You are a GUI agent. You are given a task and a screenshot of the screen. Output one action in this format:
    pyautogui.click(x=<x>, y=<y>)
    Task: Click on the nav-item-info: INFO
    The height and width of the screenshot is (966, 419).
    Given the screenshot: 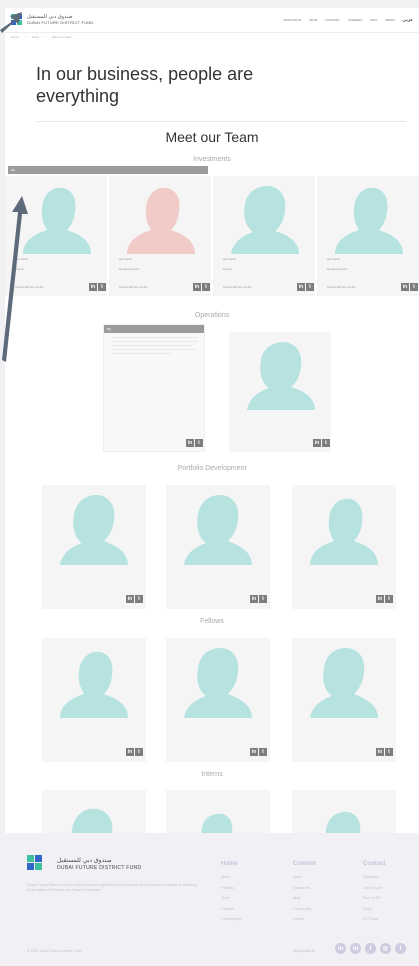 What is the action you would take?
    pyautogui.click(x=373, y=20)
    